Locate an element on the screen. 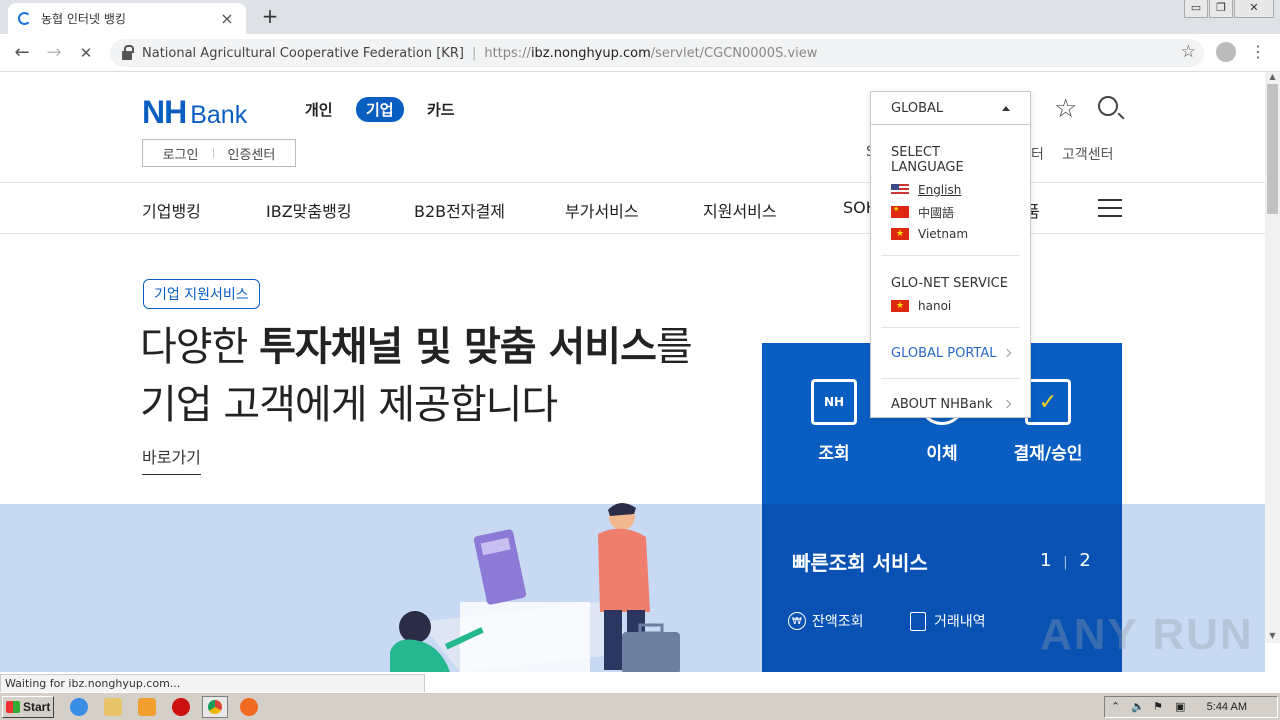 The width and height of the screenshot is (1280, 720). search-icon is located at coordinates (1108, 106).